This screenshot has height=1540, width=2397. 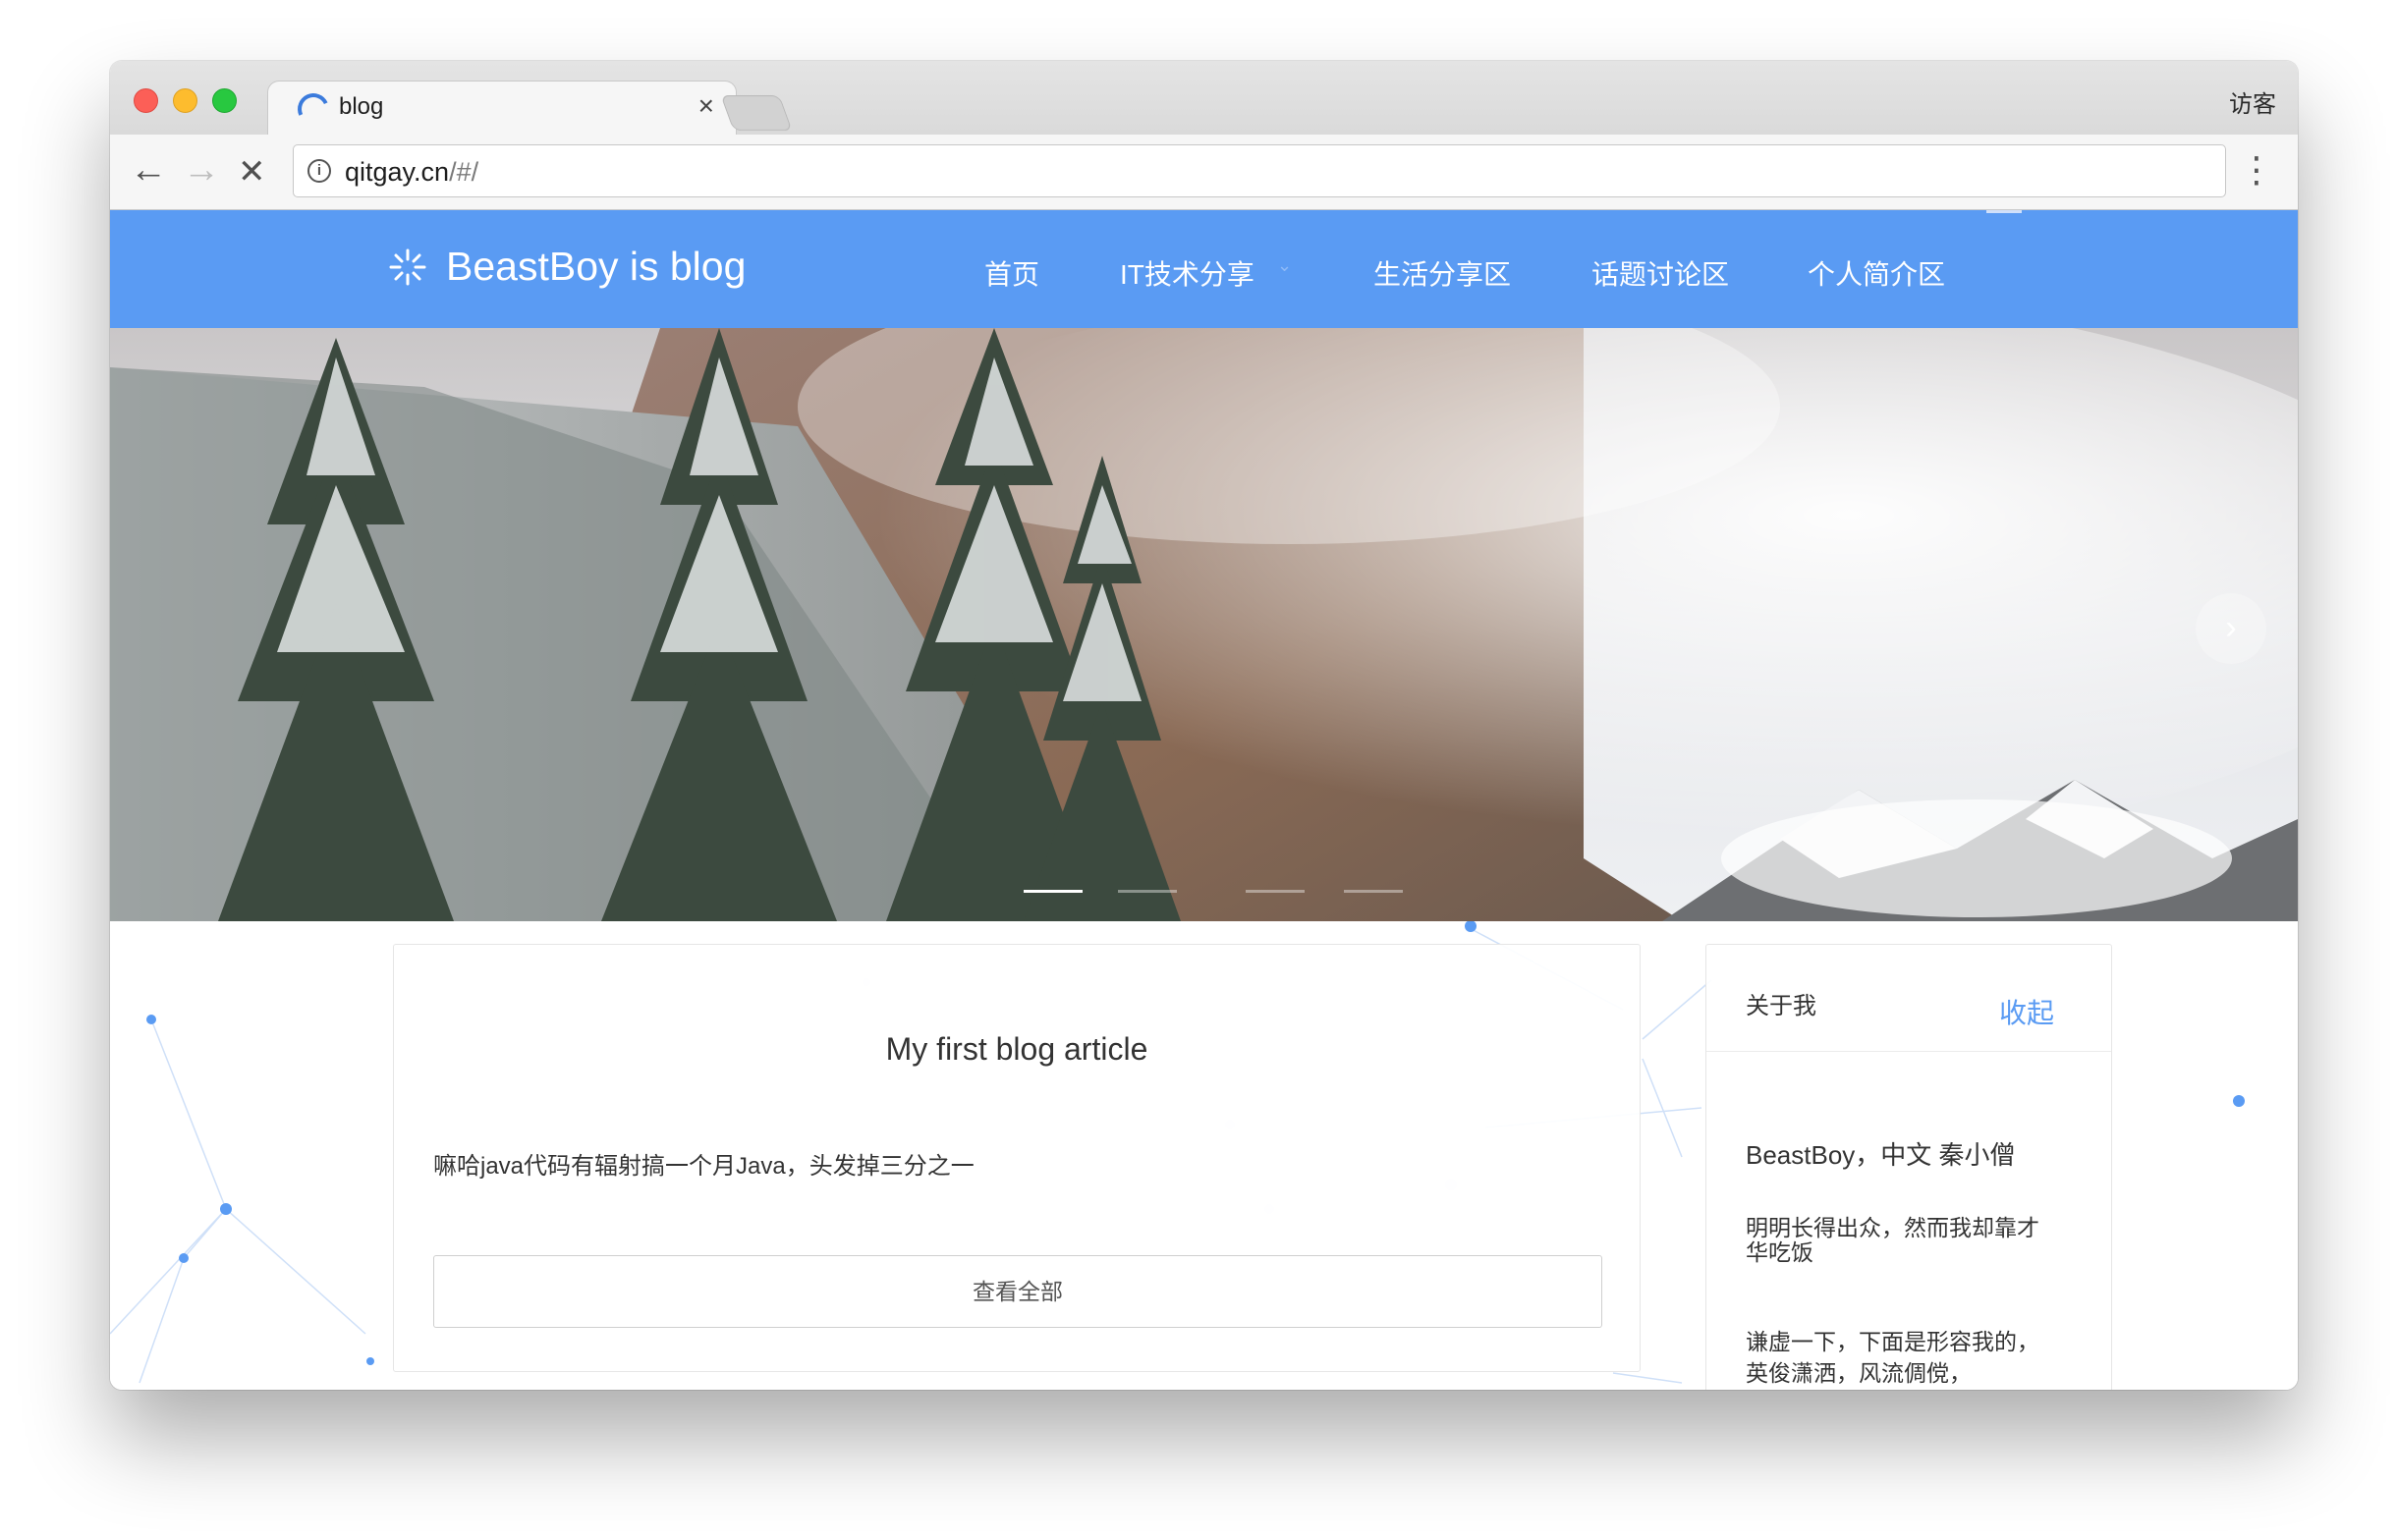 I want to click on tab-close-icon: ×, so click(x=706, y=106).